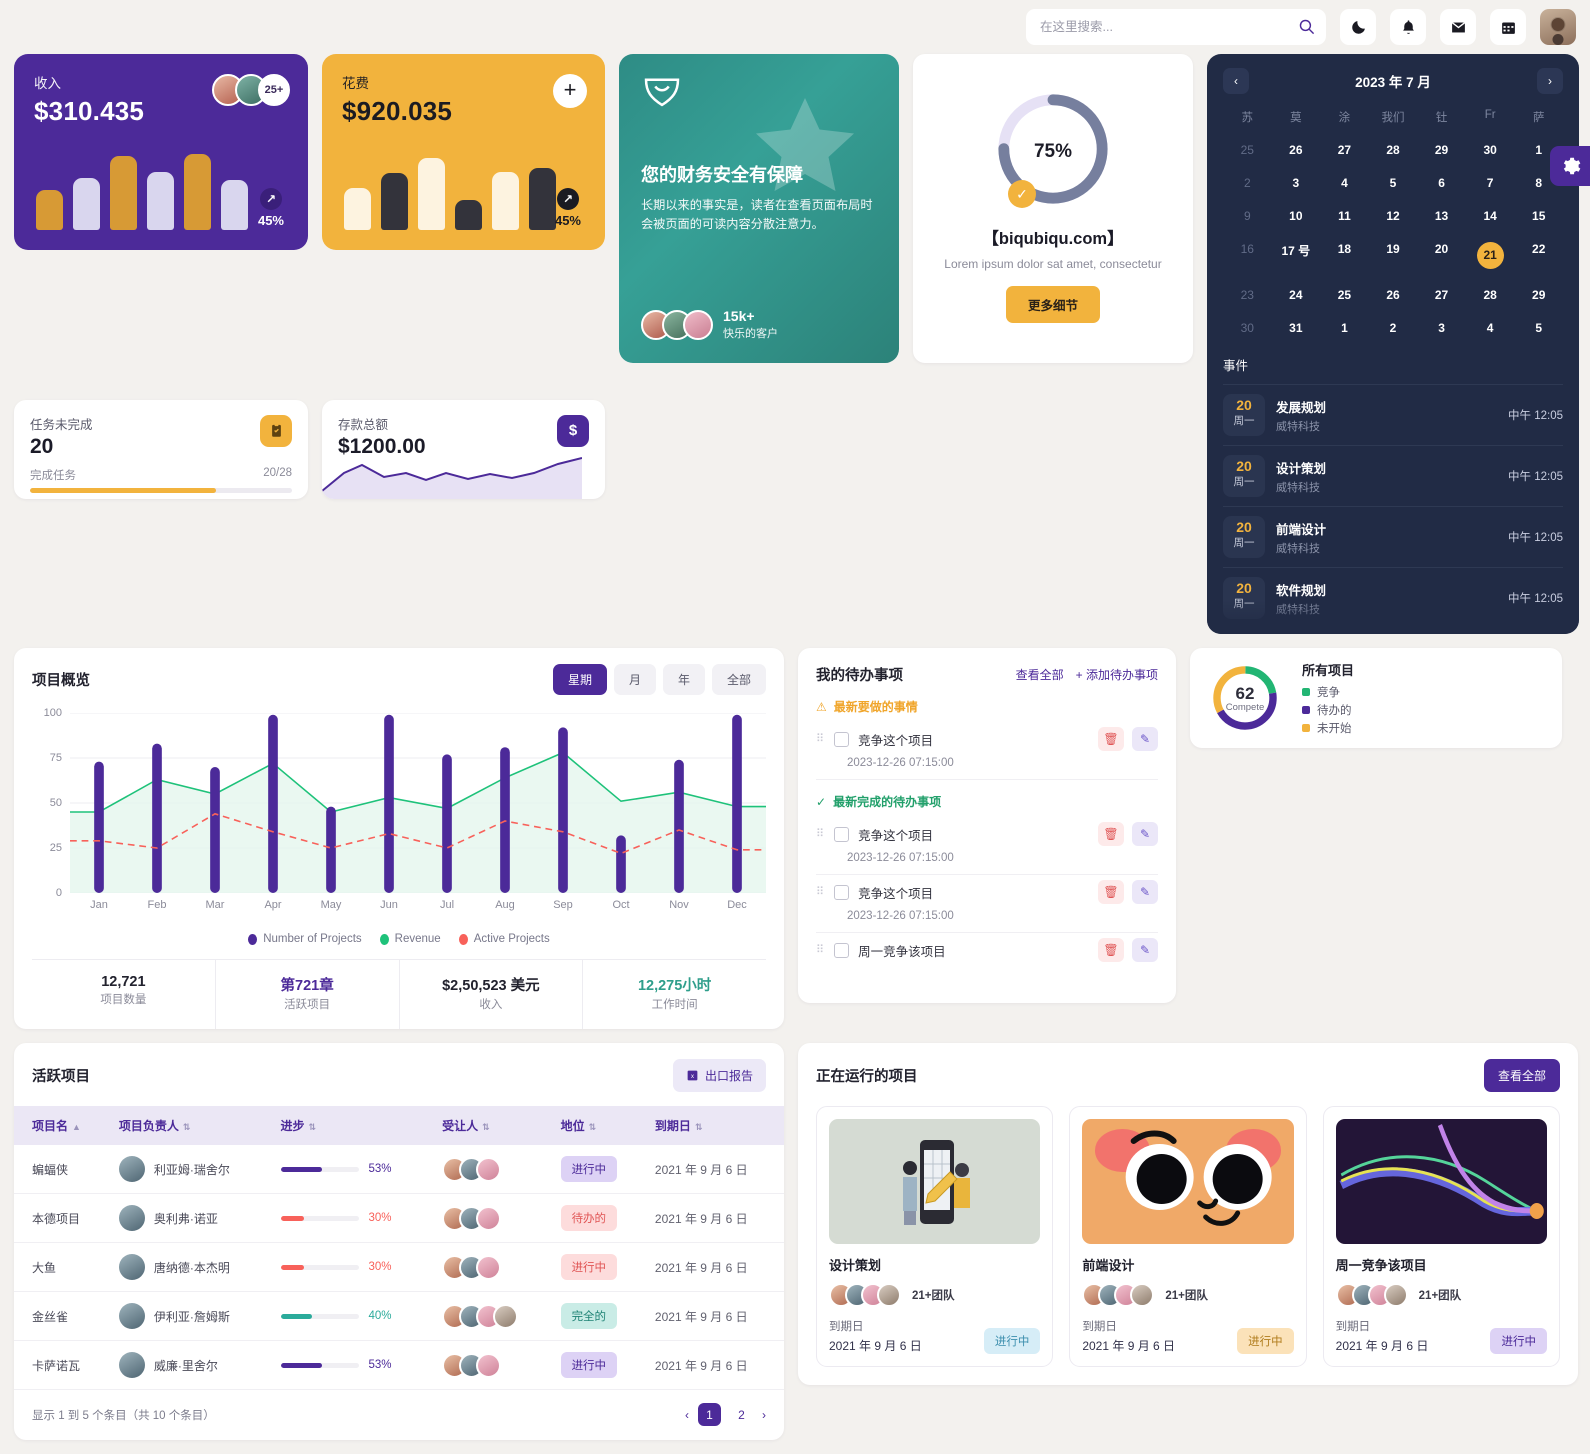  I want to click on table-column-header: 进步 ⇅, so click(351, 1125).